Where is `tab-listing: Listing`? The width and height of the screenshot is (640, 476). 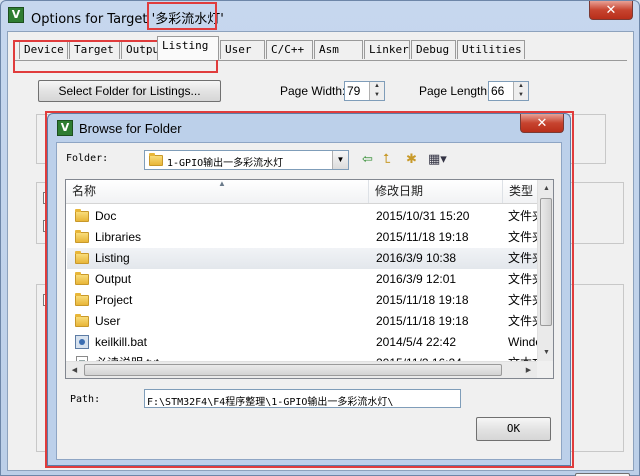
tab-listing: Listing is located at coordinates (188, 48).